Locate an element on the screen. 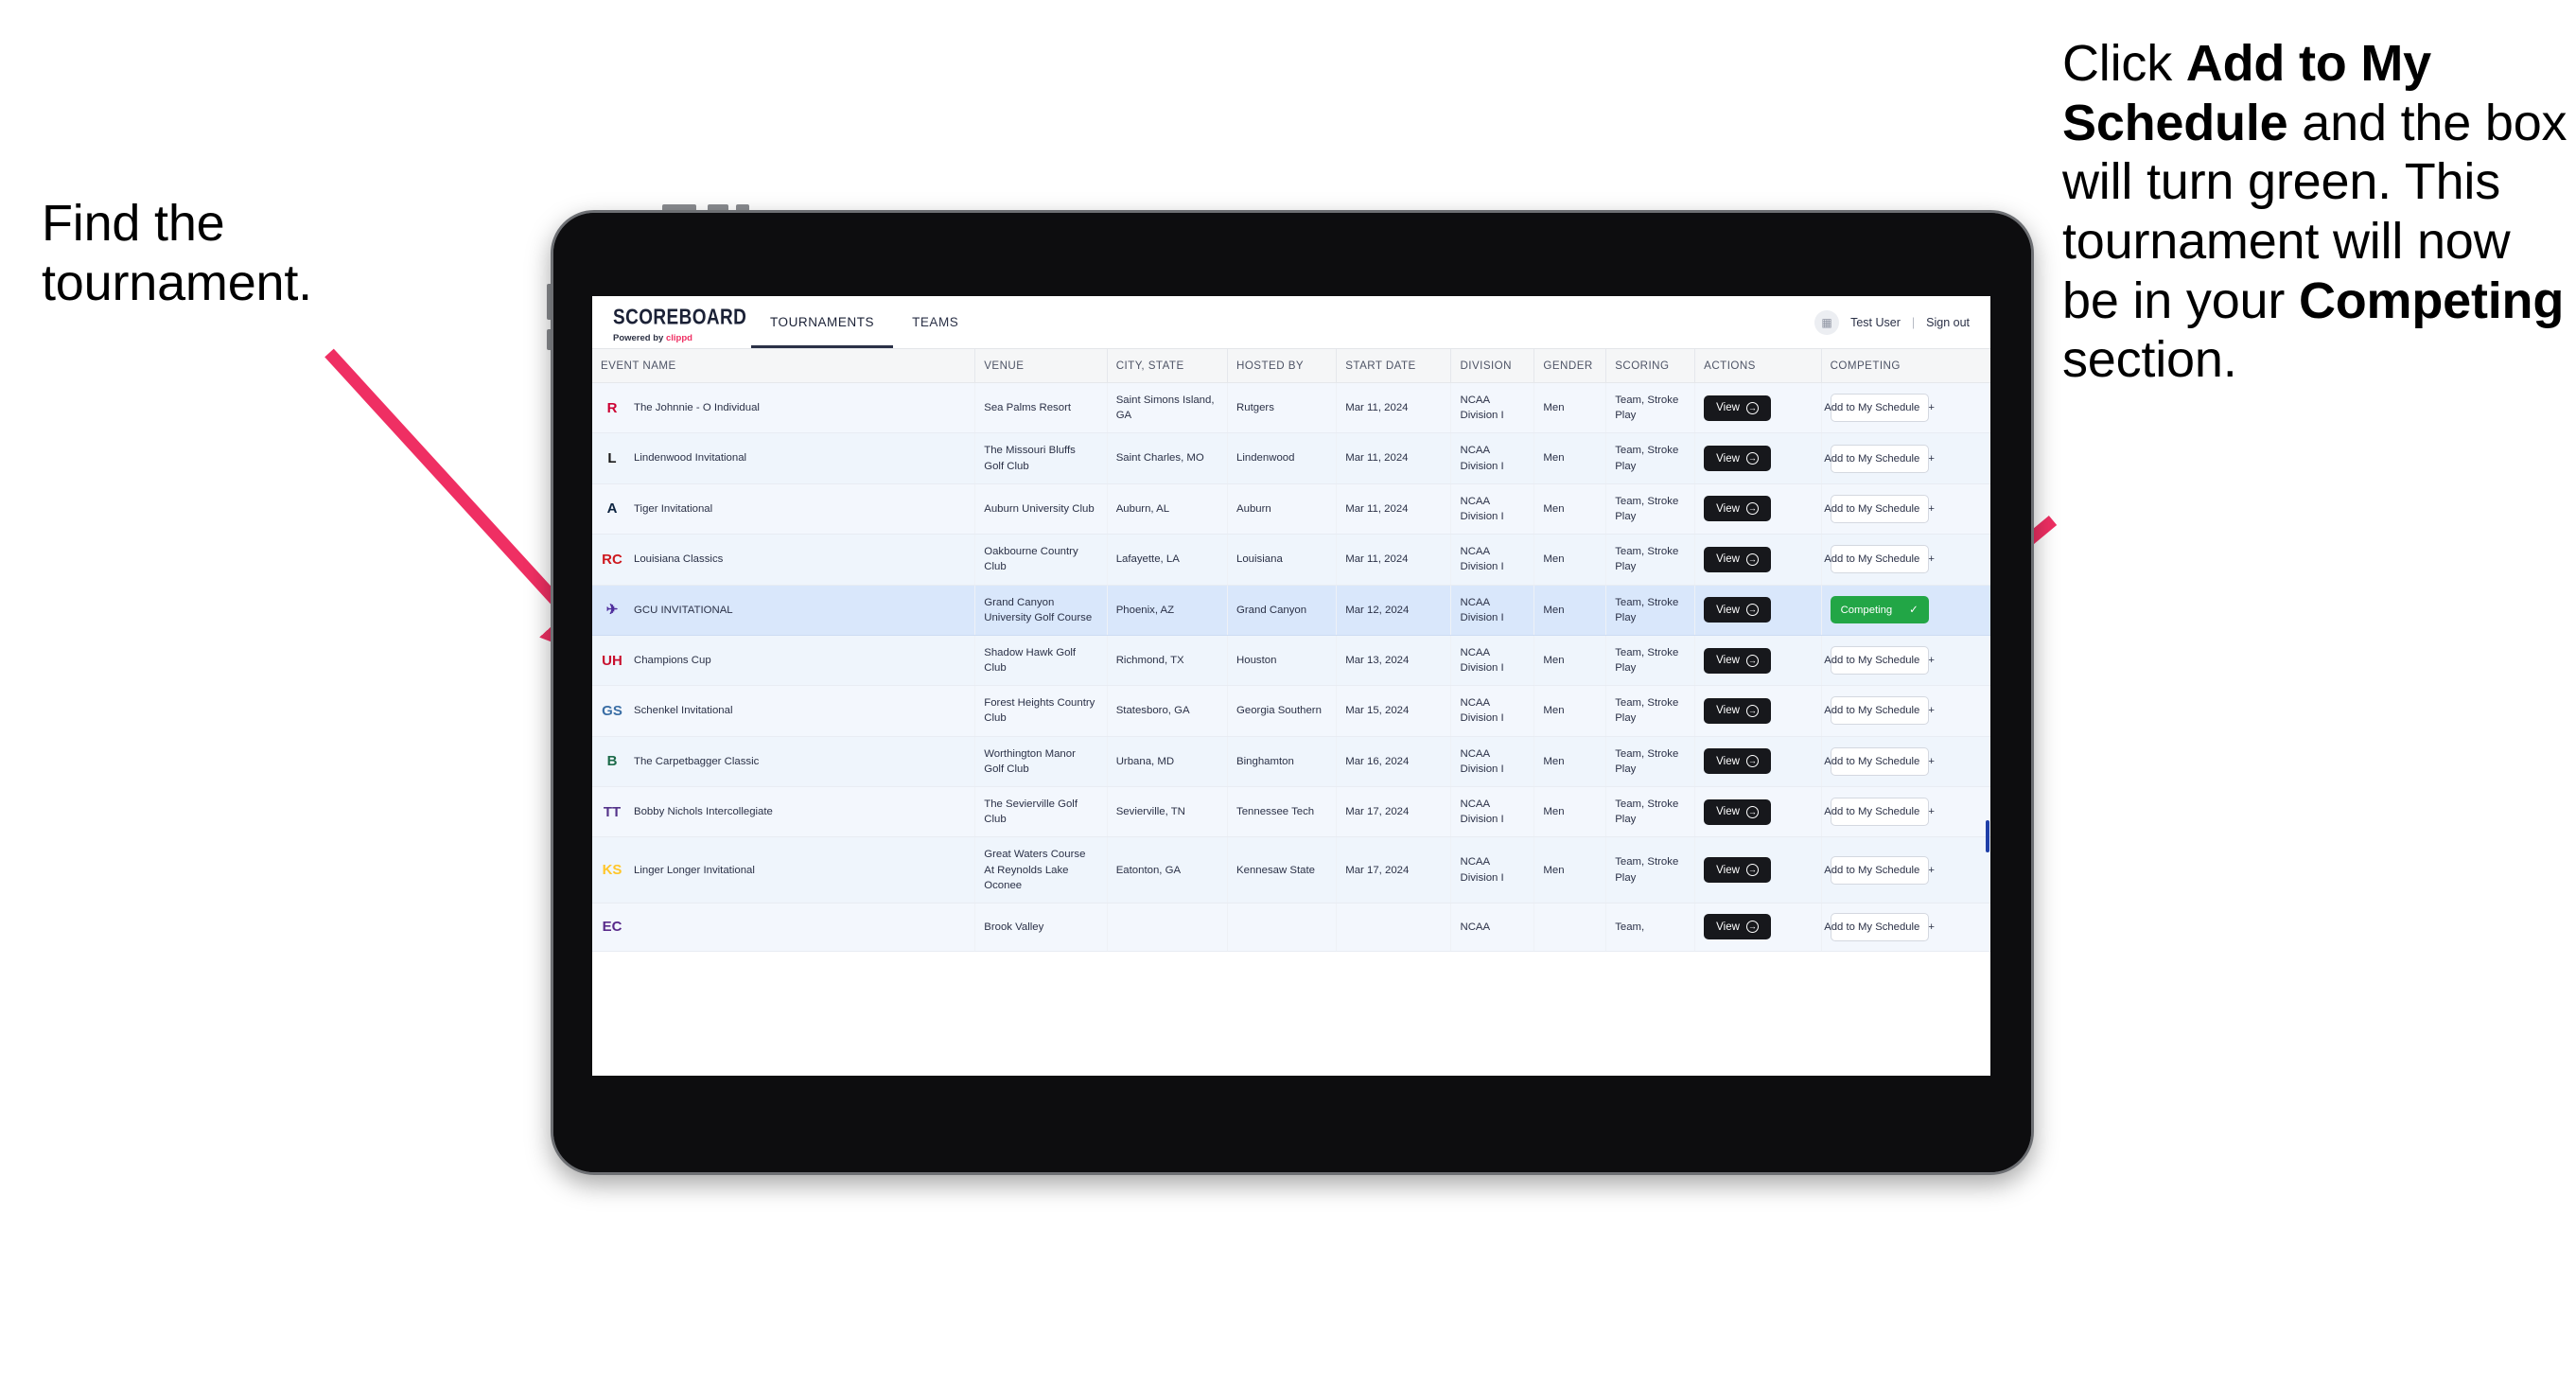 This screenshot has height=1386, width=2576. sign-out-link: Sign out is located at coordinates (1948, 322).